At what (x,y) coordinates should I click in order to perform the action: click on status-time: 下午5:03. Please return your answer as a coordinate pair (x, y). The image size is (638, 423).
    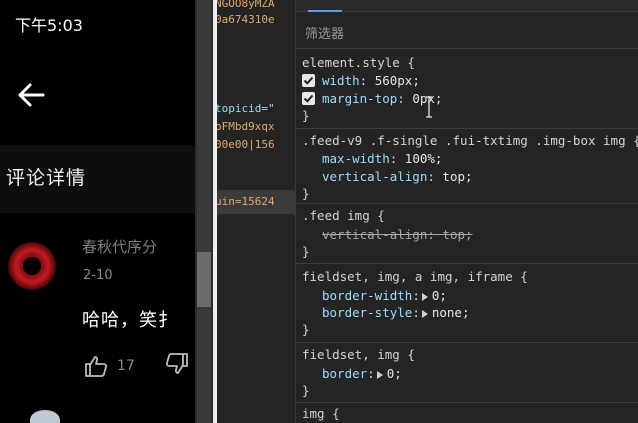
    Looking at the image, I should click on (49, 25).